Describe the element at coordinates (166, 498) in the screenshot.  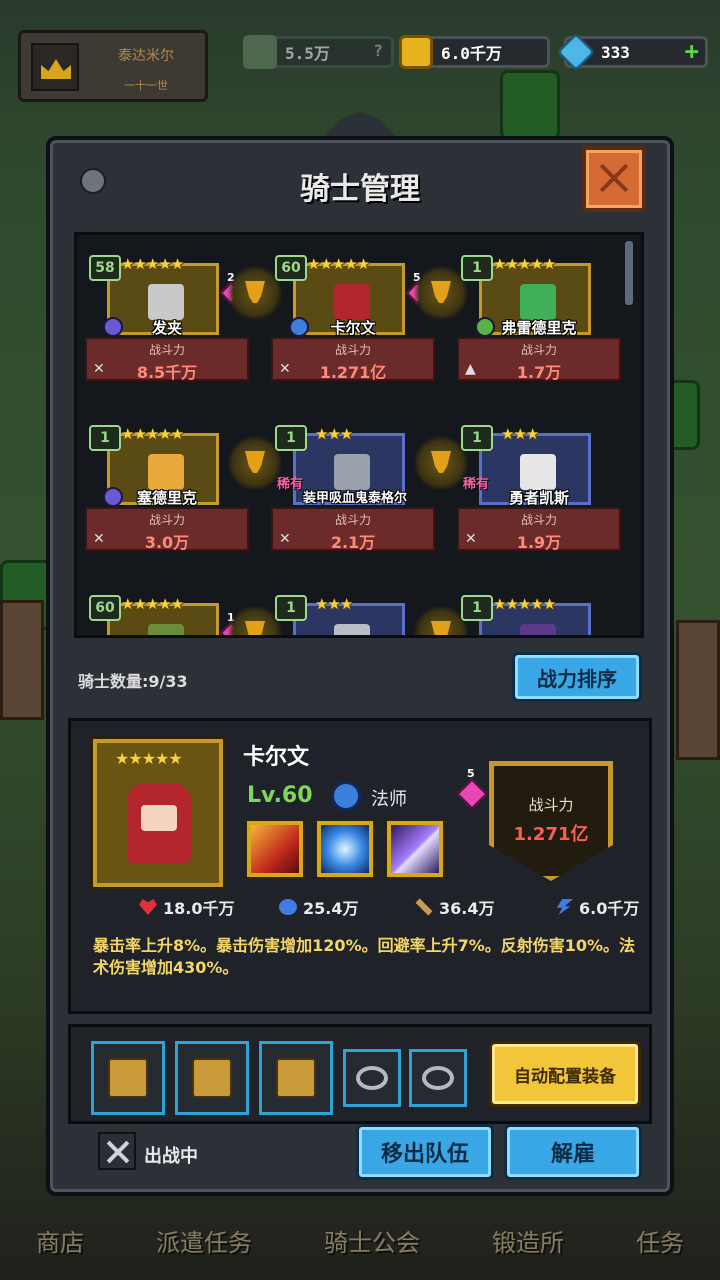
I see `knight-name: 塞德里克` at that location.